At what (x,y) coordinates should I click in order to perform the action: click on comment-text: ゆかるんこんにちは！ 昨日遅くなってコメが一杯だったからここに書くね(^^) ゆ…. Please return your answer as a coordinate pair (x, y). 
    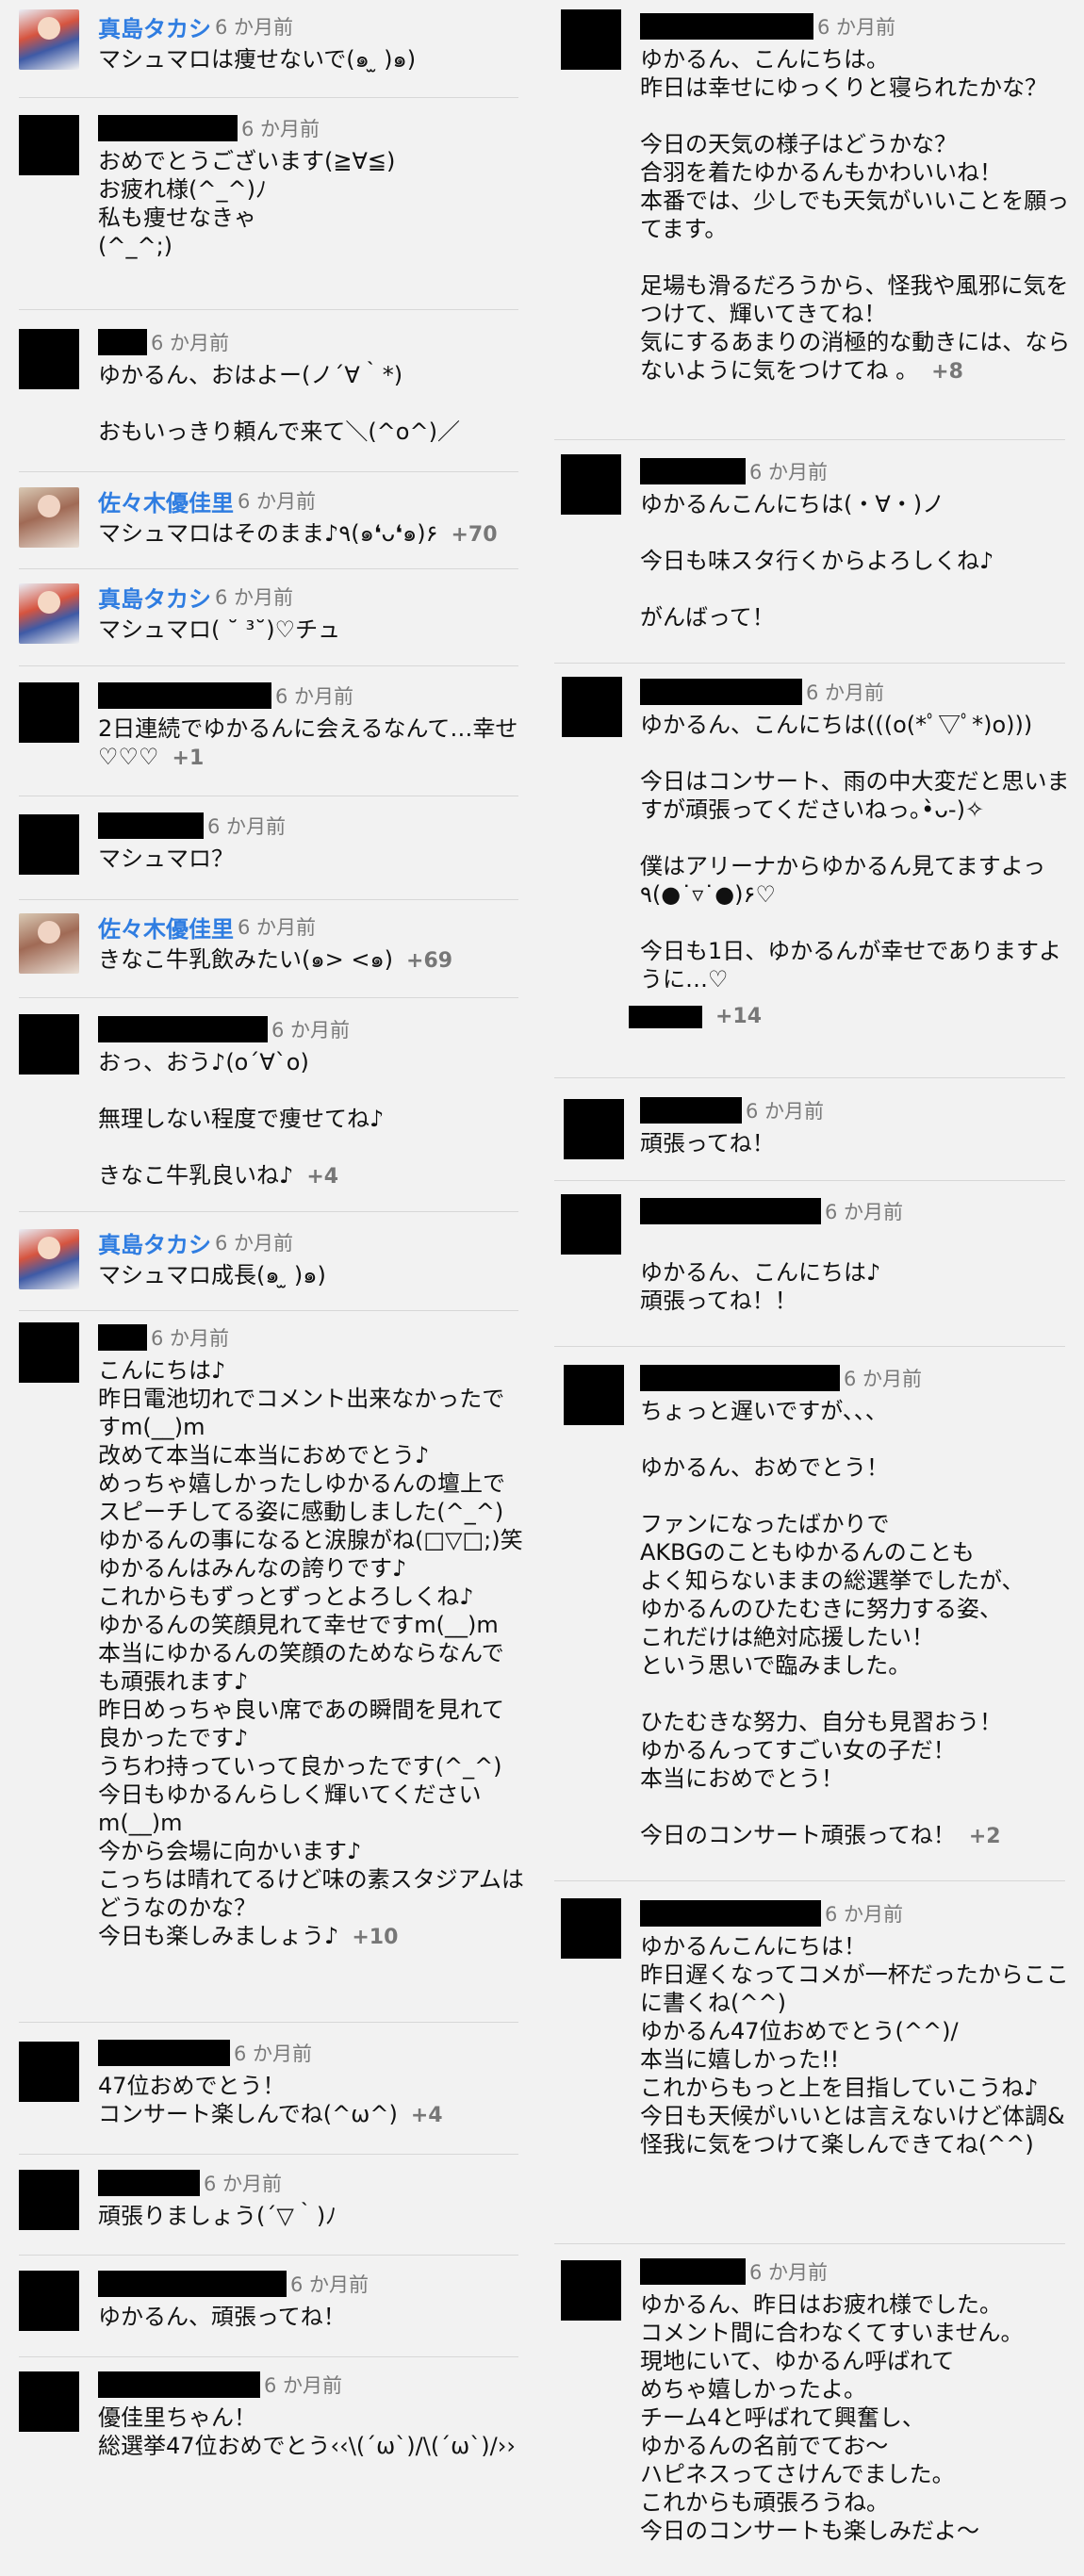
    Looking at the image, I should click on (854, 2045).